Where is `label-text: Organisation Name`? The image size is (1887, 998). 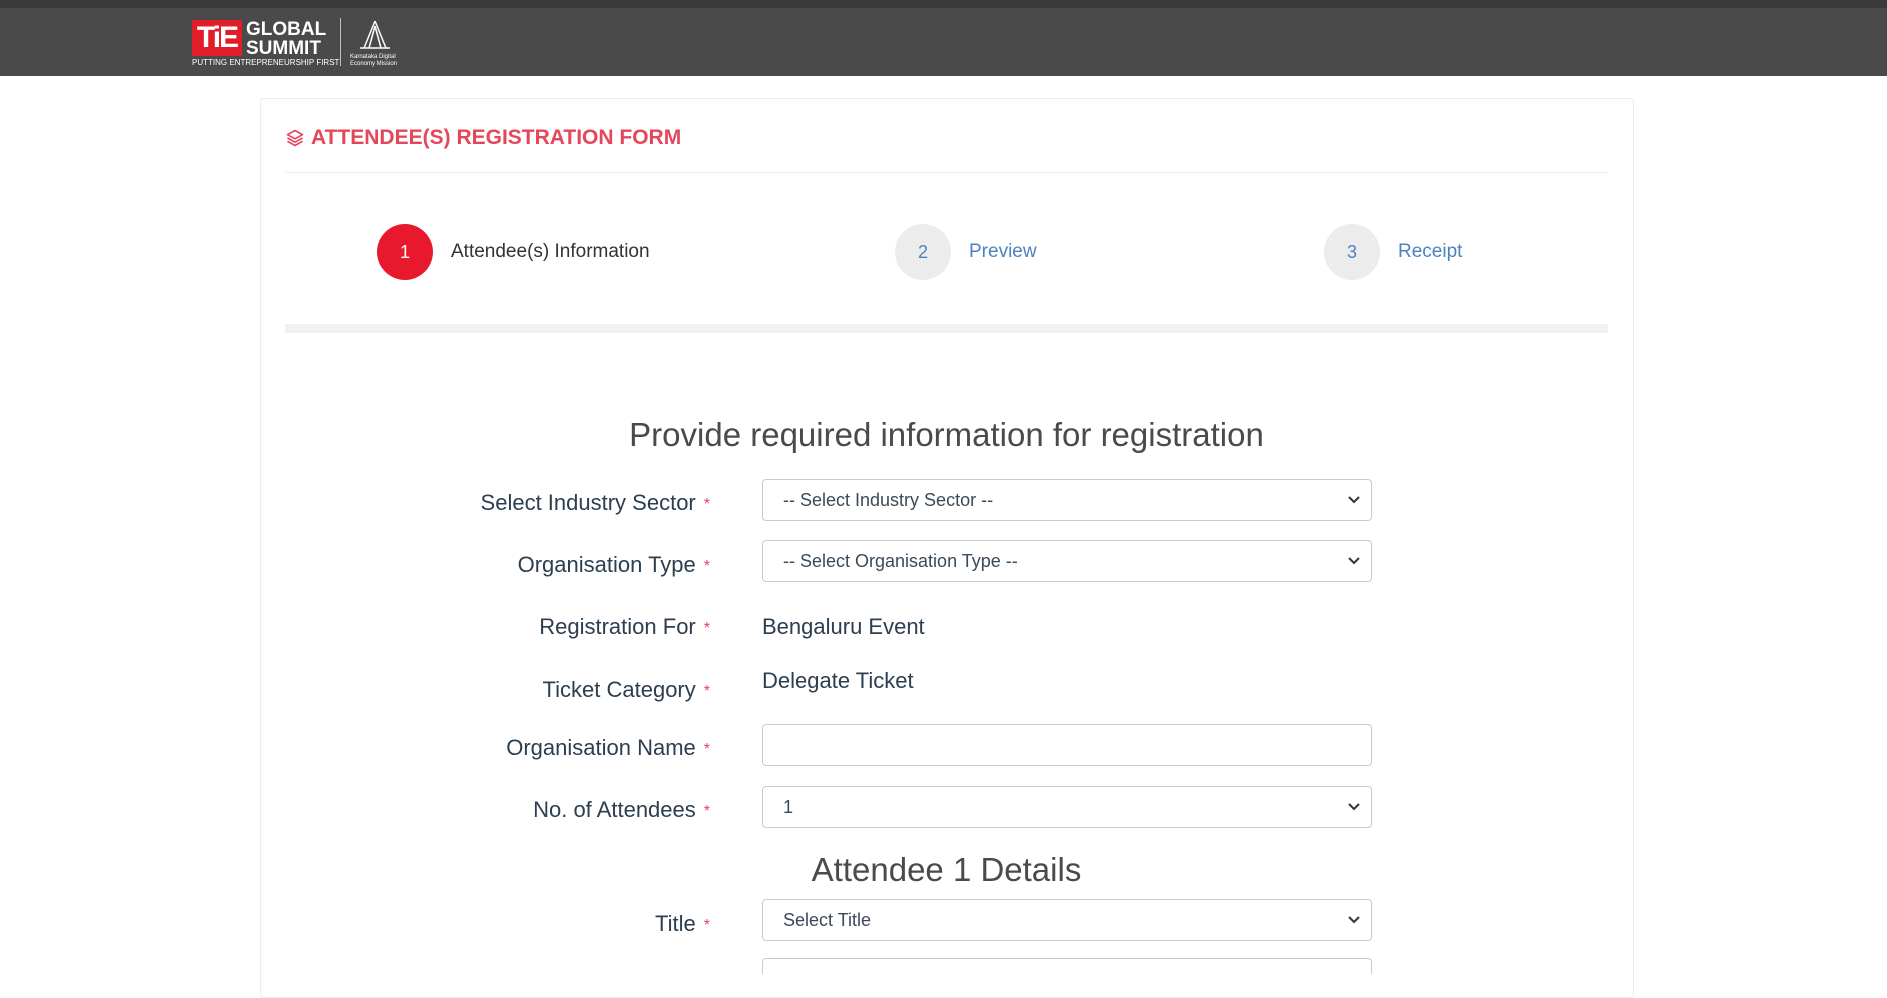
label-text: Organisation Name is located at coordinates (601, 747).